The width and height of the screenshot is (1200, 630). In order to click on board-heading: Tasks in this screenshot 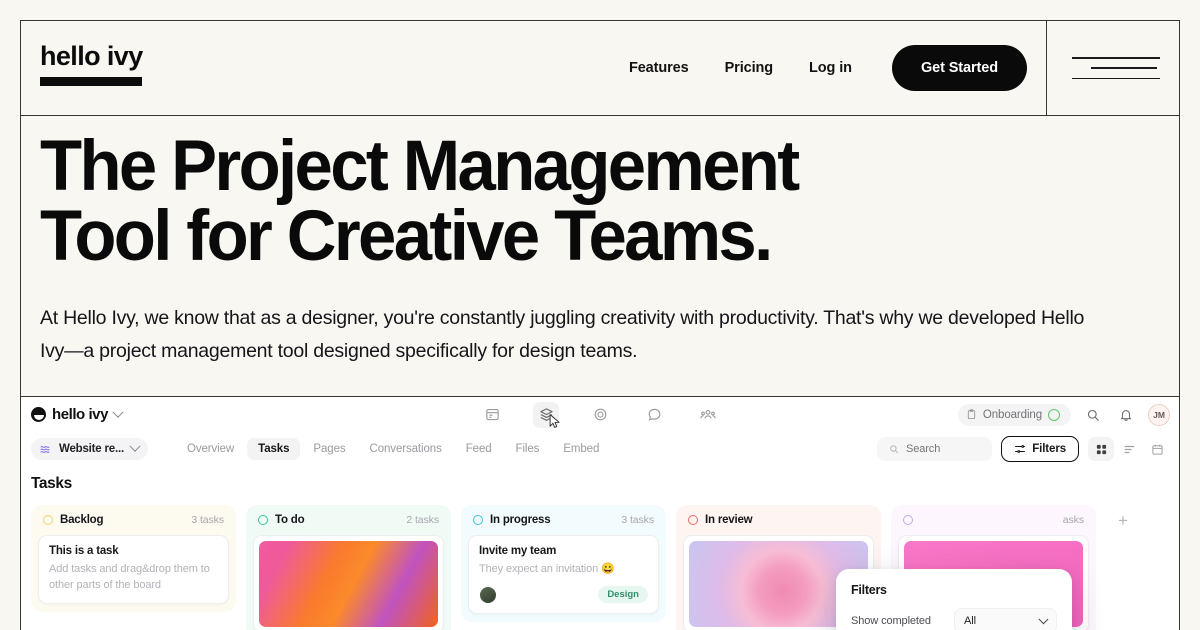, I will do `click(51, 483)`.